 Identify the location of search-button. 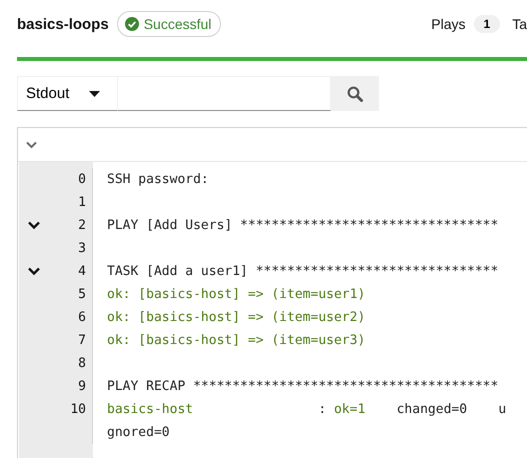
(355, 93).